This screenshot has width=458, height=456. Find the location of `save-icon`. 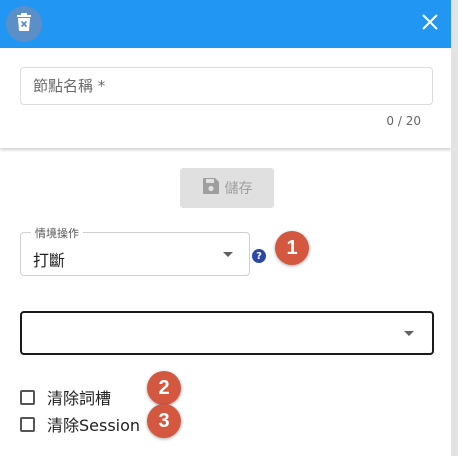

save-icon is located at coordinates (211, 188).